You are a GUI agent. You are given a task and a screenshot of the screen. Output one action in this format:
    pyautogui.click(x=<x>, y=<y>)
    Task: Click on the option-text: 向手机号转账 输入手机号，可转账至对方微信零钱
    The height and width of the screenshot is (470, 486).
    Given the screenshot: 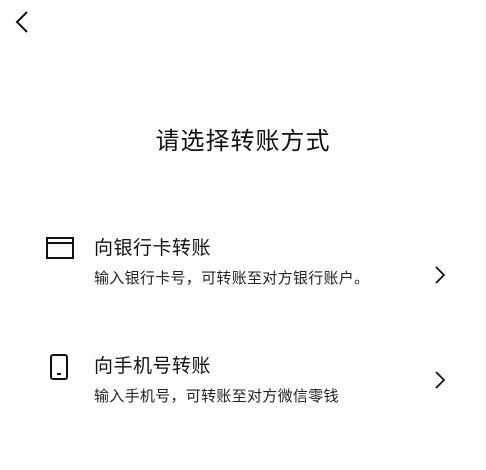 What is the action you would take?
    pyautogui.click(x=244, y=379)
    